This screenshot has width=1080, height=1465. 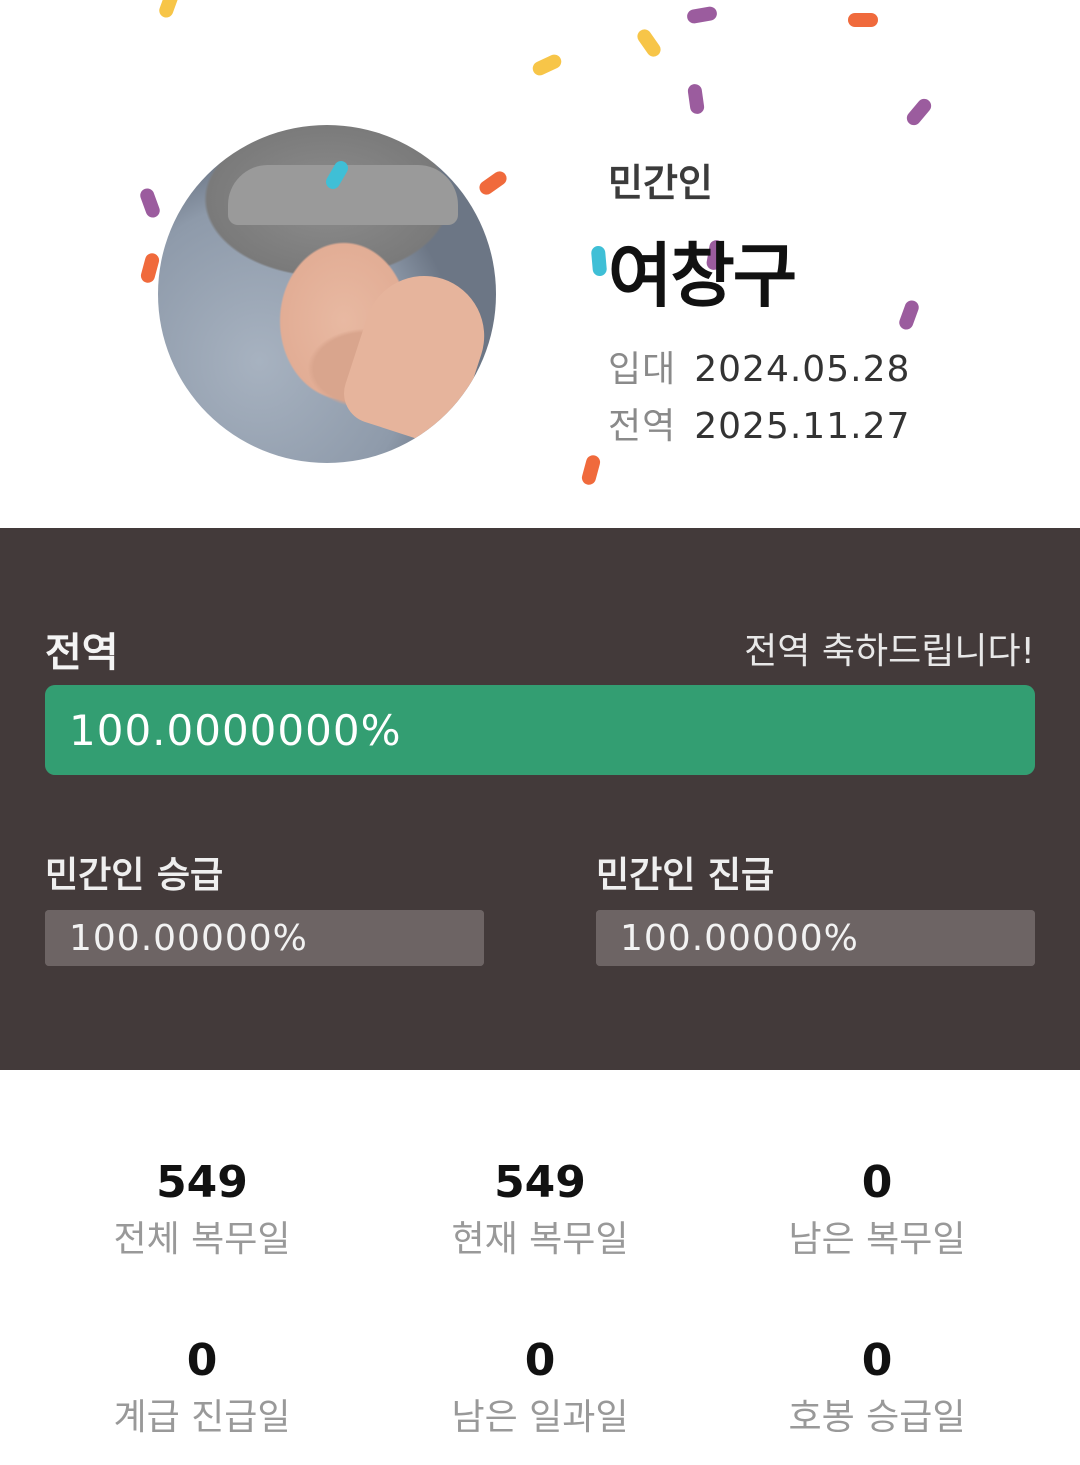 I want to click on stat-caption: 계급 진급일, so click(x=202, y=1417).